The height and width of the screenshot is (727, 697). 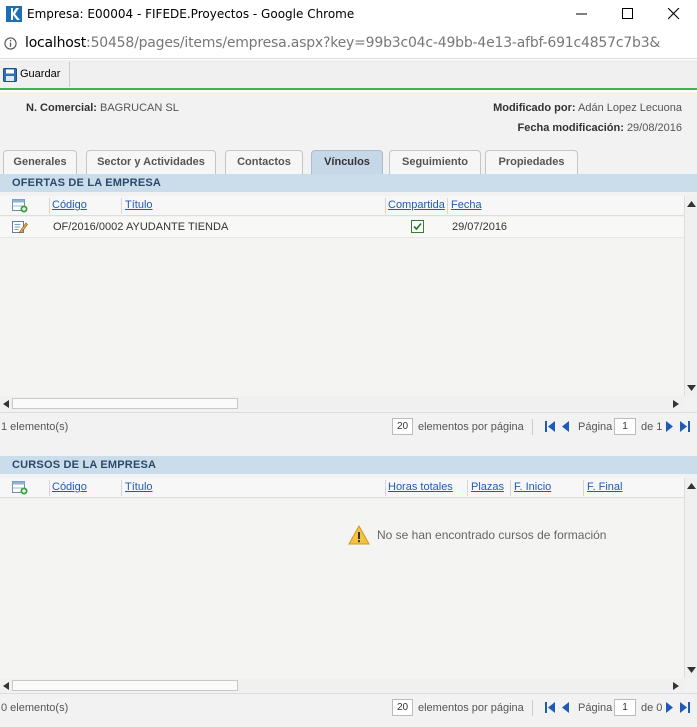 What do you see at coordinates (342, 227) in the screenshot?
I see `table-row: OF/2016/0002 AYUDANTE TIENDA 29/07/2016` at bounding box center [342, 227].